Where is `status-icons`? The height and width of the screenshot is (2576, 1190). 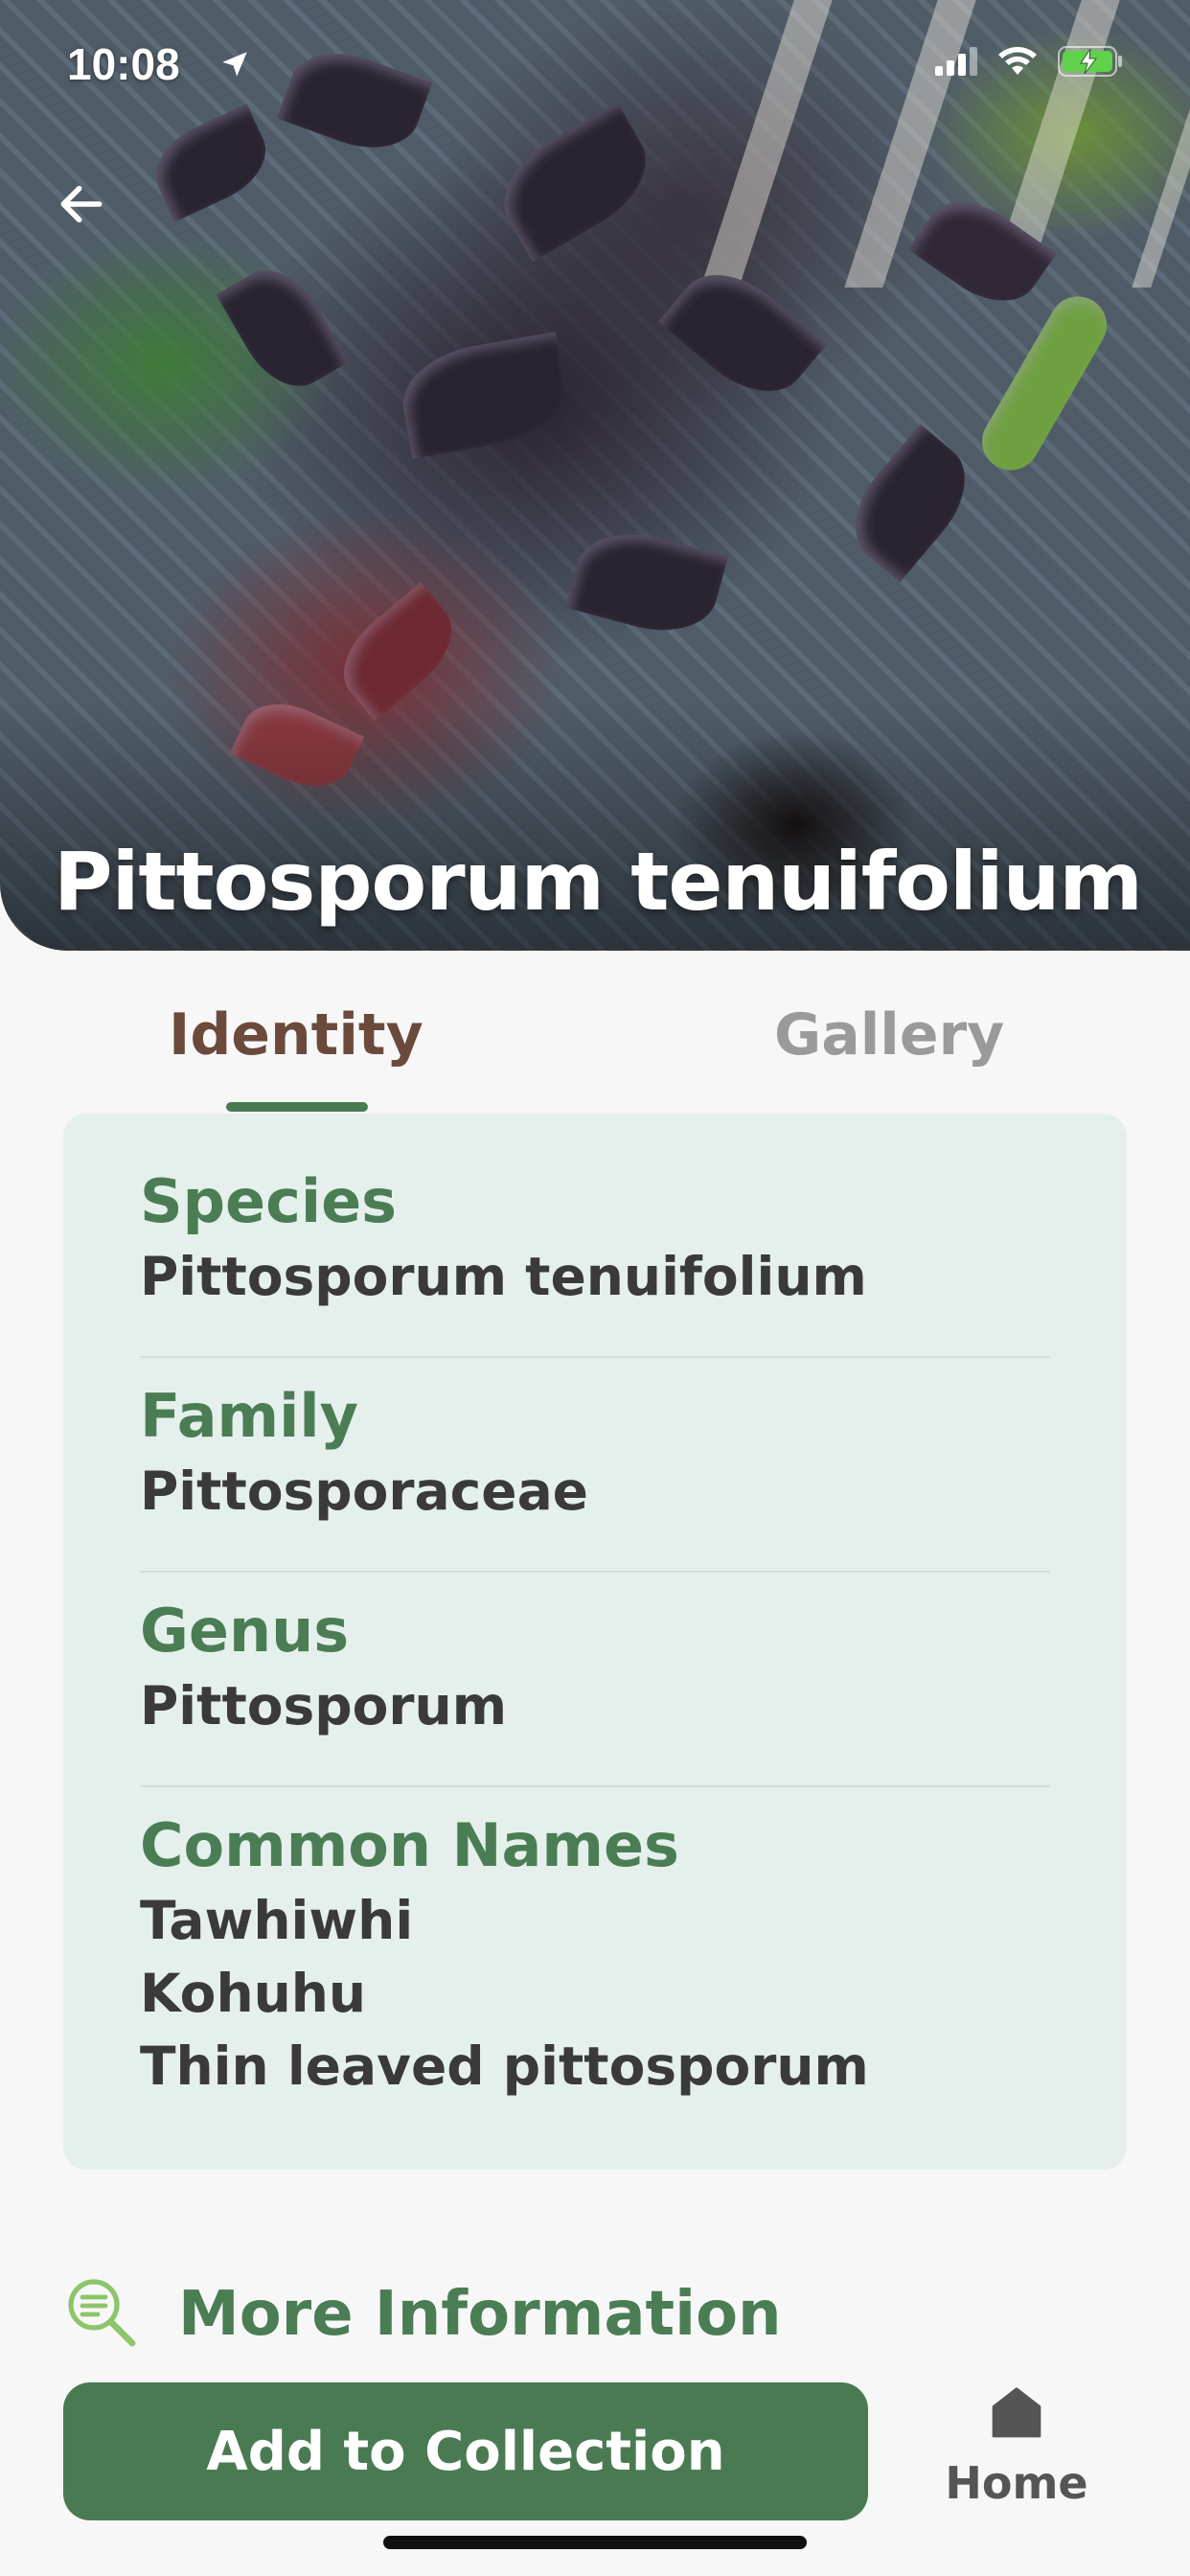
status-icons is located at coordinates (1029, 63).